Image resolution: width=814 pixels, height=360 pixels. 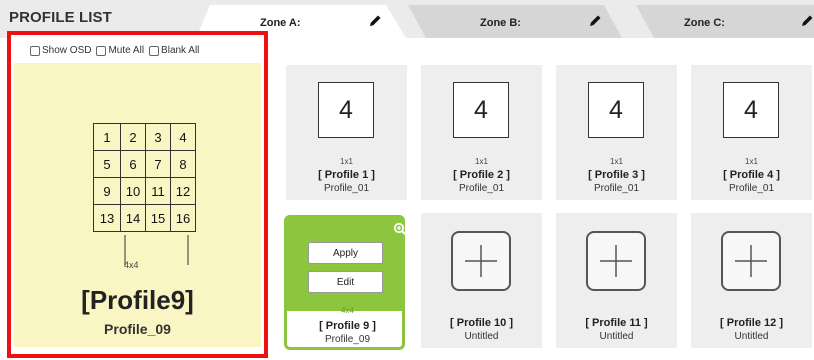 I want to click on profile-card-empty: [ Profile 10 ] Untitled, so click(x=481, y=280).